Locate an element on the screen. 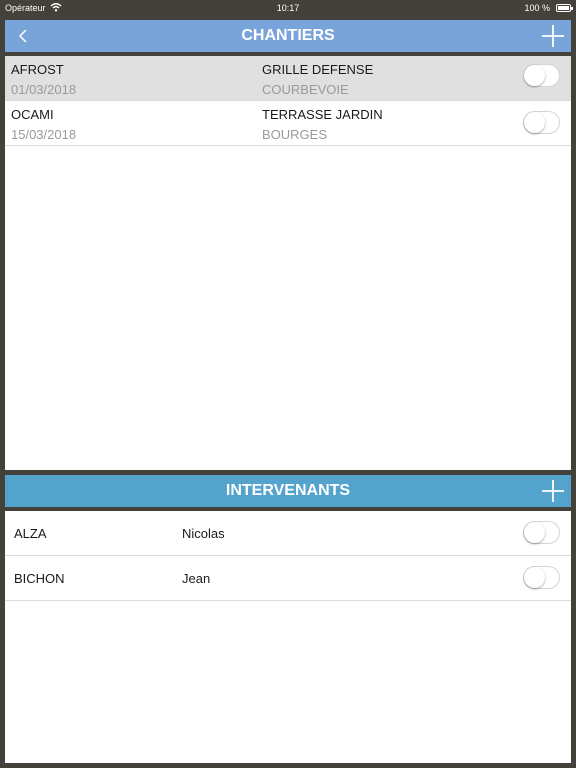  intervenants-header: INTERVENANTS is located at coordinates (288, 491).